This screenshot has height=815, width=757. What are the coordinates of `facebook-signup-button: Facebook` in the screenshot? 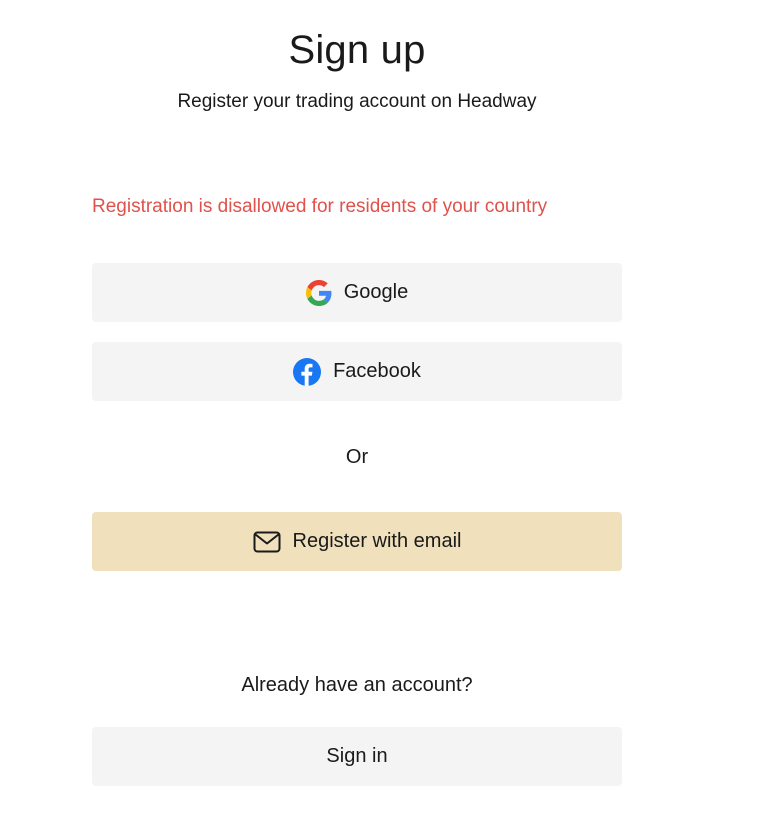 It's located at (357, 371).